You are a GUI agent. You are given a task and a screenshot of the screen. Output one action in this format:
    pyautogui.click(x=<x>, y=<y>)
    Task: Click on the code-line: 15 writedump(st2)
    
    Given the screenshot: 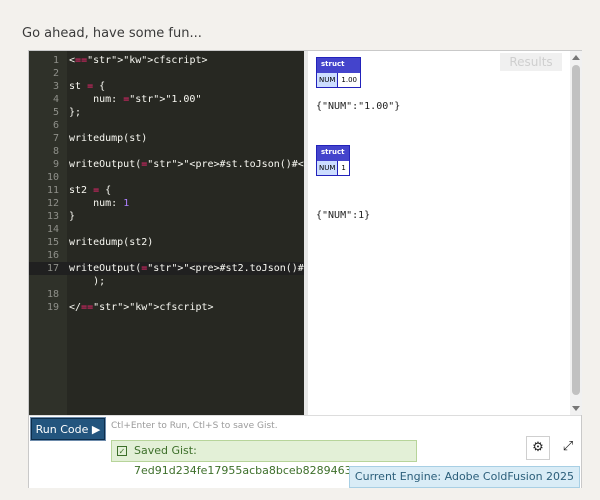 What is the action you would take?
    pyautogui.click(x=166, y=242)
    